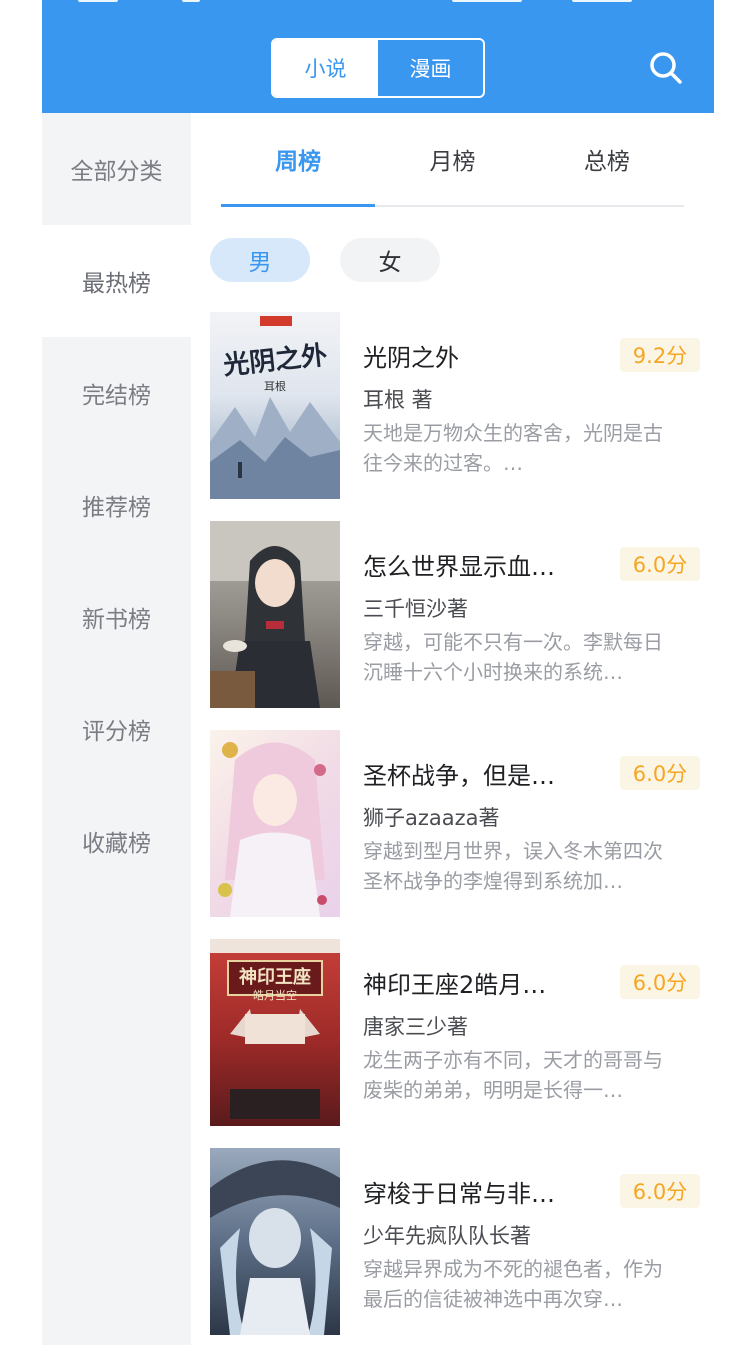  What do you see at coordinates (415, 1027) in the screenshot?
I see `book-author: 唐家三少著` at bounding box center [415, 1027].